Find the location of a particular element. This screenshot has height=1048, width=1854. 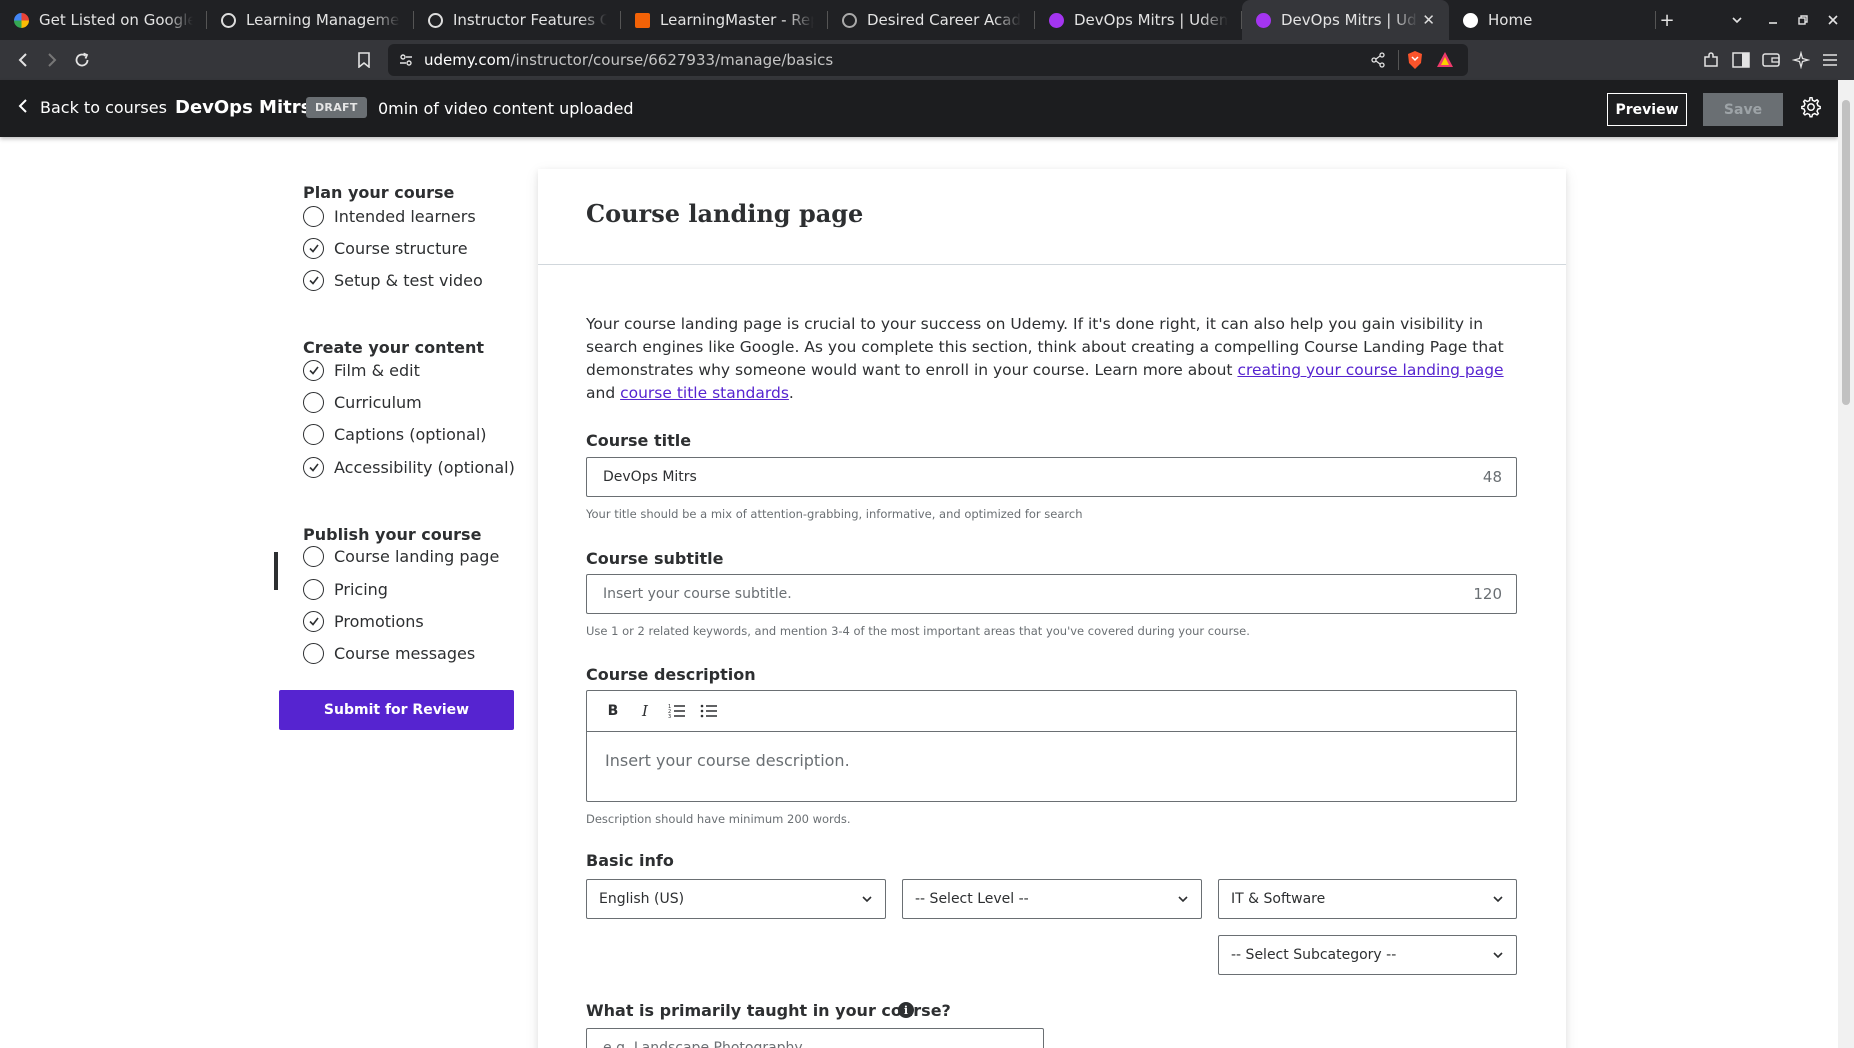

italic-button: I is located at coordinates (645, 711).